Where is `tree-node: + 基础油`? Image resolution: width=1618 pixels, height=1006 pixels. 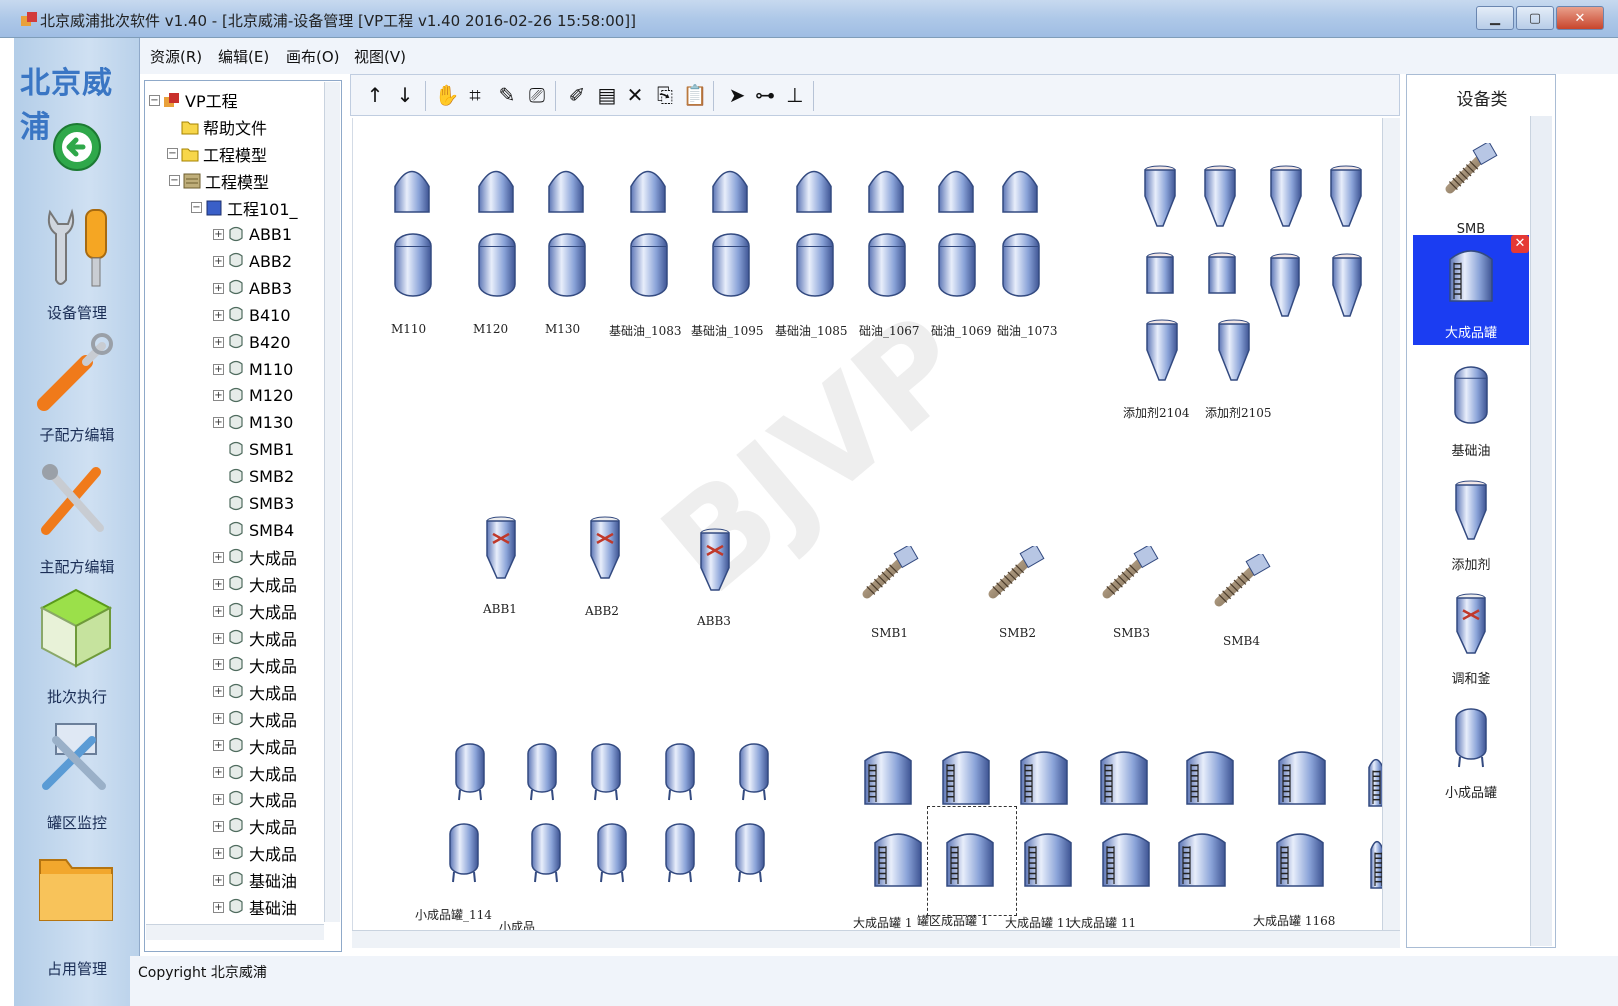 tree-node: + 基础油 is located at coordinates (255, 880).